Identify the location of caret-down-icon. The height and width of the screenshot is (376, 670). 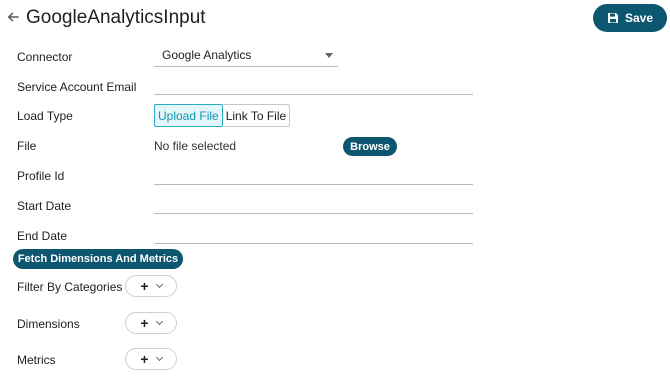
(329, 55).